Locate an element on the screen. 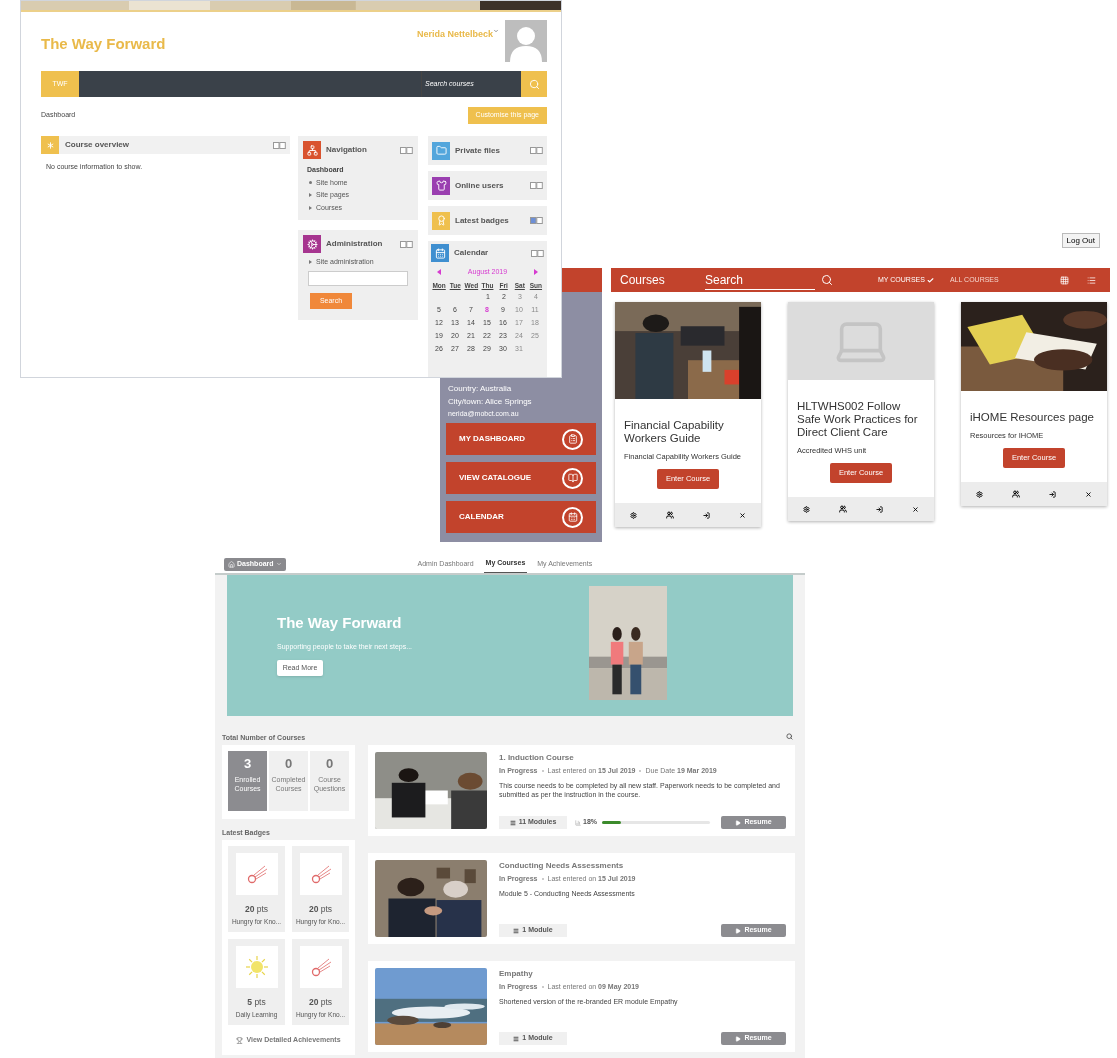 This screenshot has height=1058, width=1117. shirt-icon is located at coordinates (441, 185).